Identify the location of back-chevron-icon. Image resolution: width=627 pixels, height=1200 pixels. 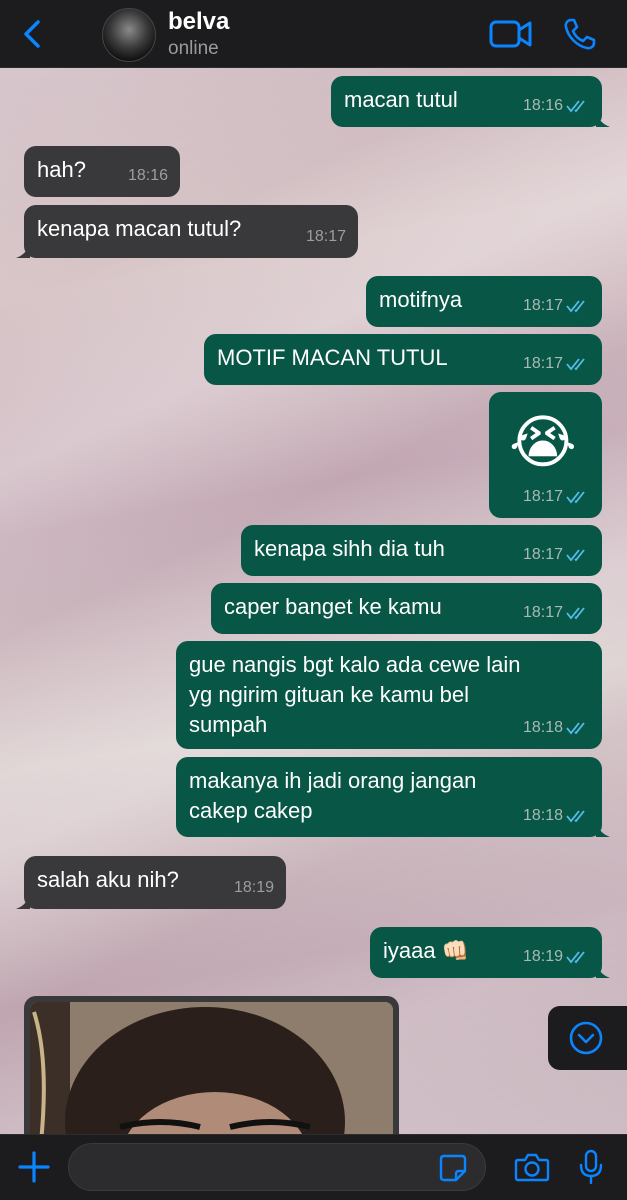
(32, 34).